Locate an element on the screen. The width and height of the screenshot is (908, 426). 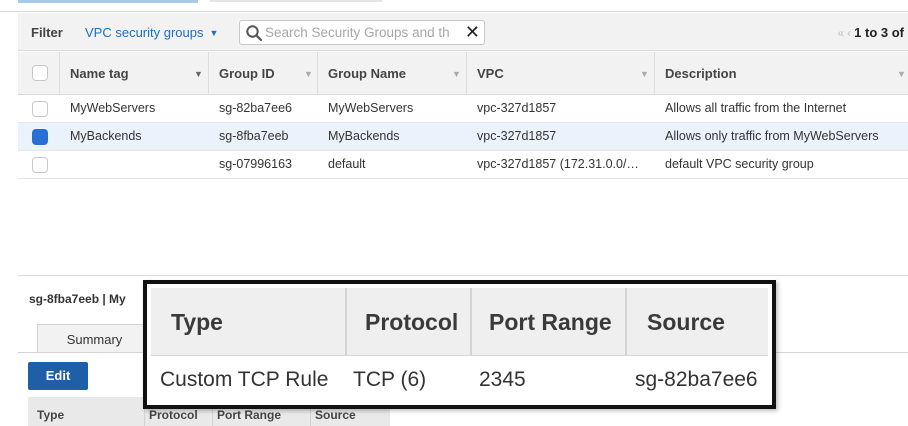
col-vpc: VPC ▼ is located at coordinates (559, 73).